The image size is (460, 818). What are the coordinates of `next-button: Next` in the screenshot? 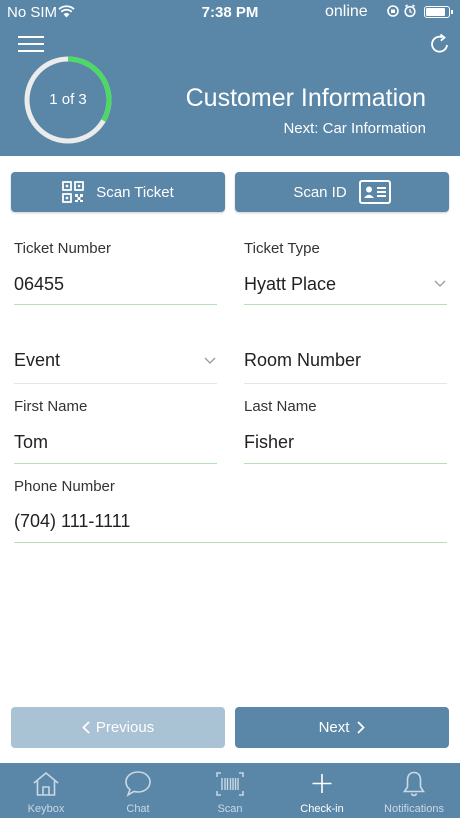 It's located at (342, 727).